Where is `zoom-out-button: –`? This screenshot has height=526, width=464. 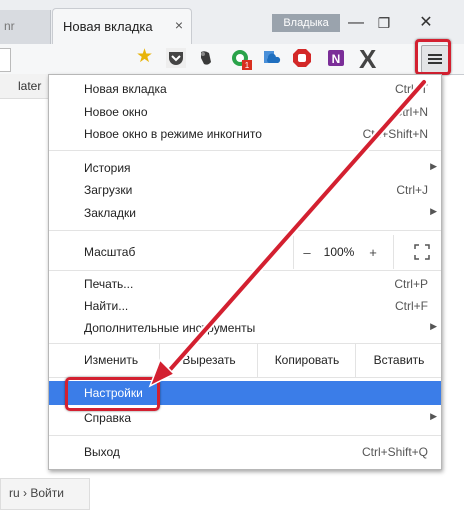
zoom-out-button: – is located at coordinates (307, 252).